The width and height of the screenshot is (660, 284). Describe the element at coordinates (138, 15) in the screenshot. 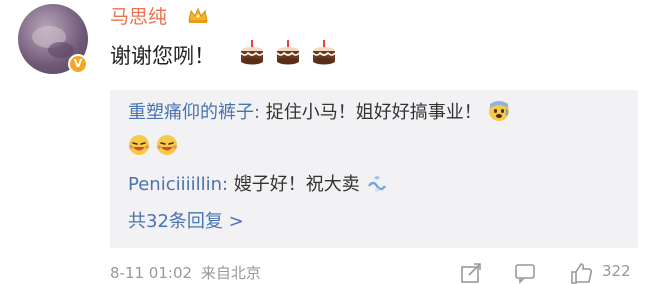

I see `username: 马思纯` at that location.